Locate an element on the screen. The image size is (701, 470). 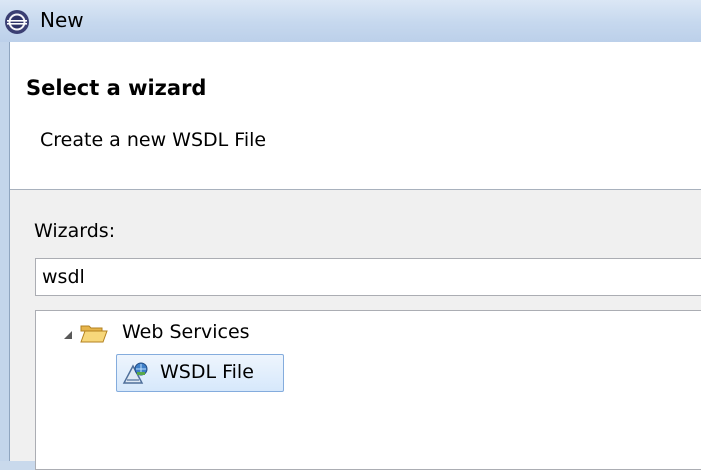
wizard-heading: Select a wizard is located at coordinates (116, 88).